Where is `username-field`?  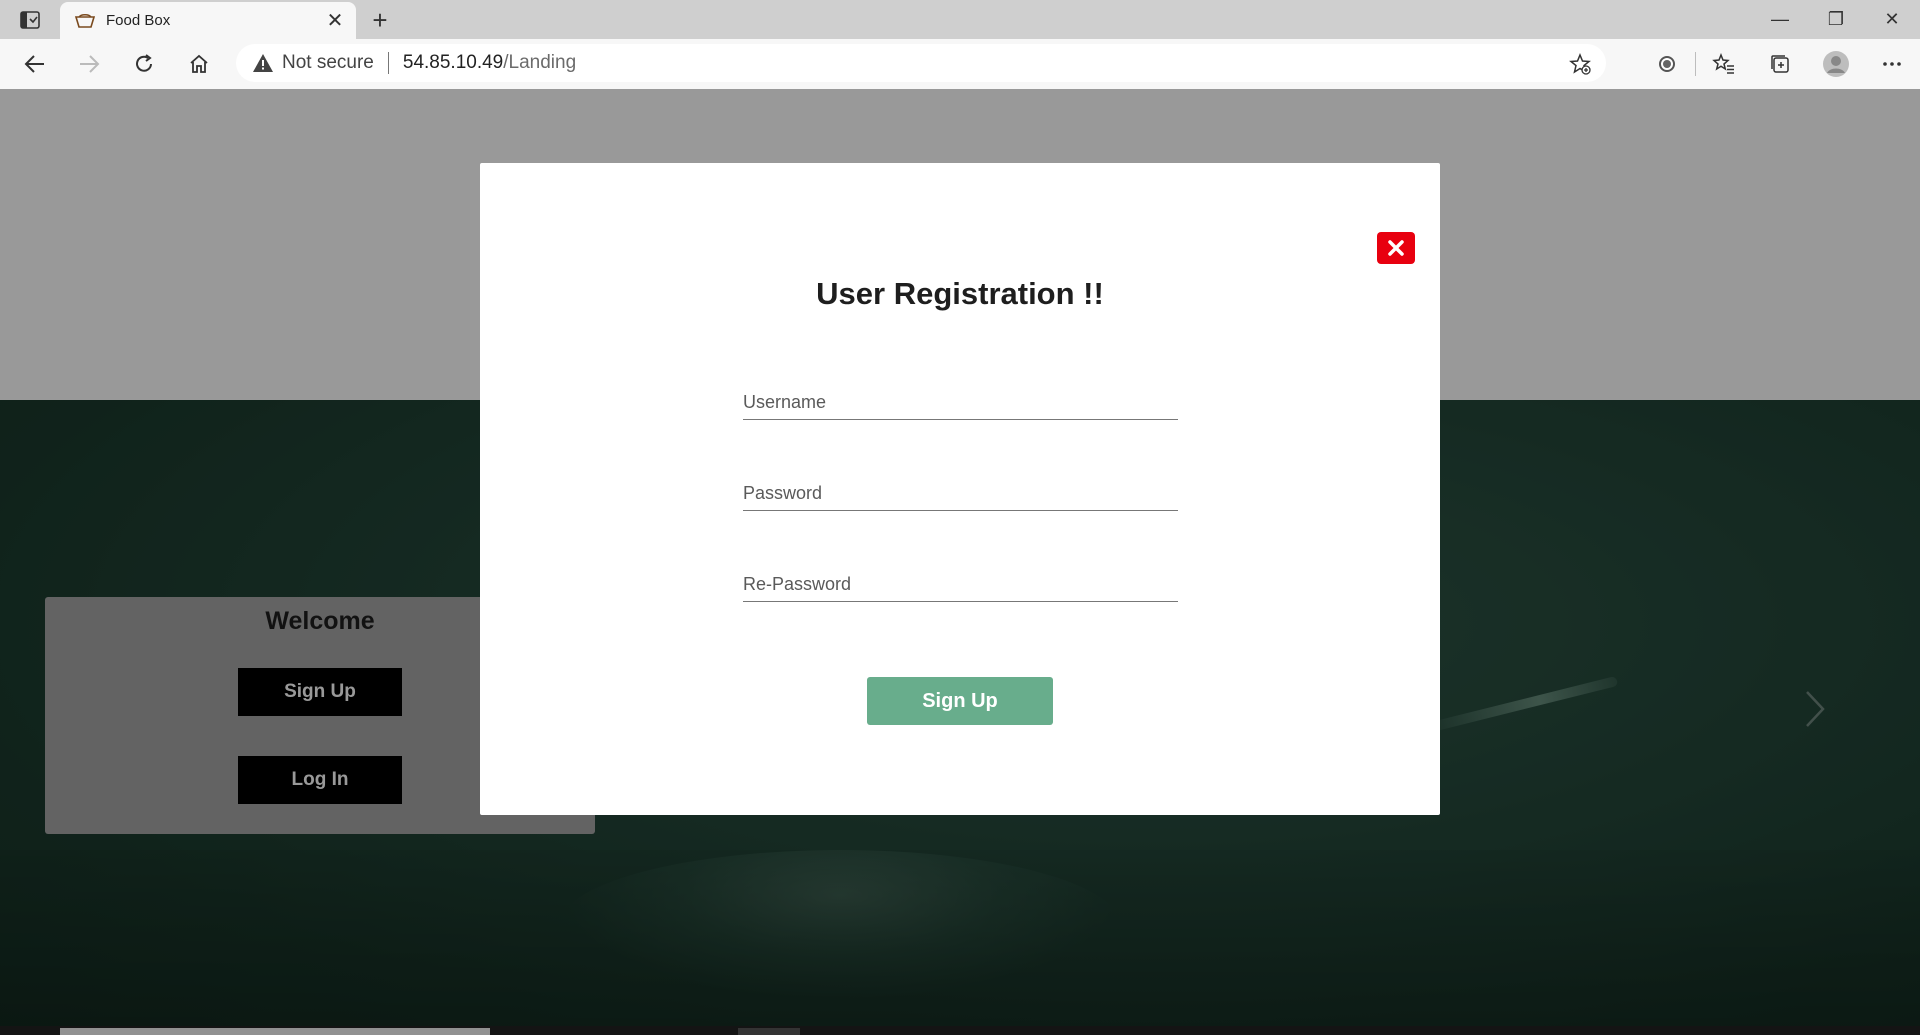 username-field is located at coordinates (960, 402).